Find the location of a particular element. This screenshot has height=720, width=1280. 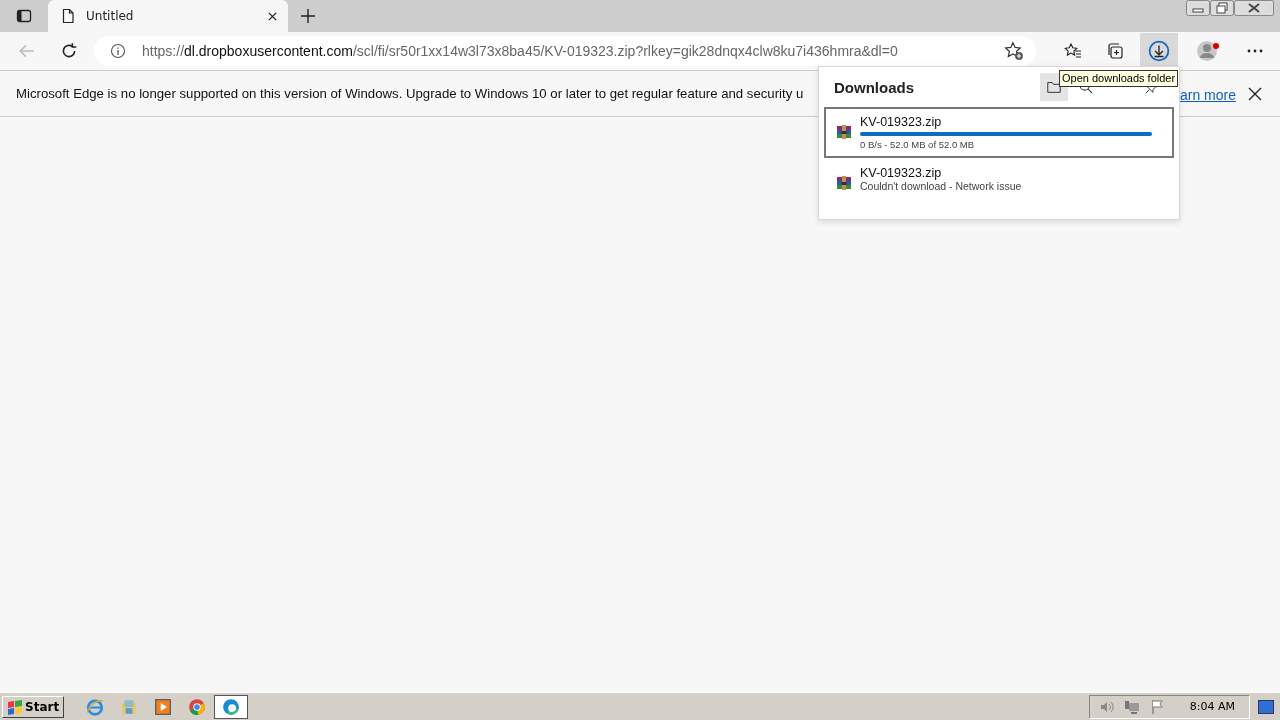

edge-icon is located at coordinates (231, 706).